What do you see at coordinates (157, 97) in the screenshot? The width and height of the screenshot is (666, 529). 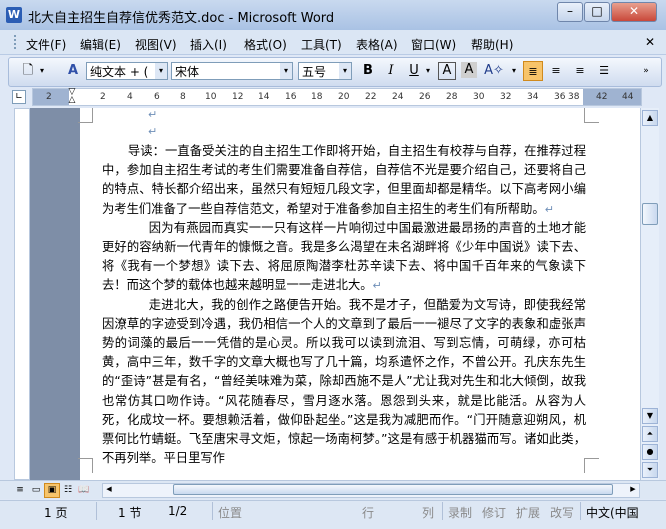 I see `ruler-number: 6` at bounding box center [157, 97].